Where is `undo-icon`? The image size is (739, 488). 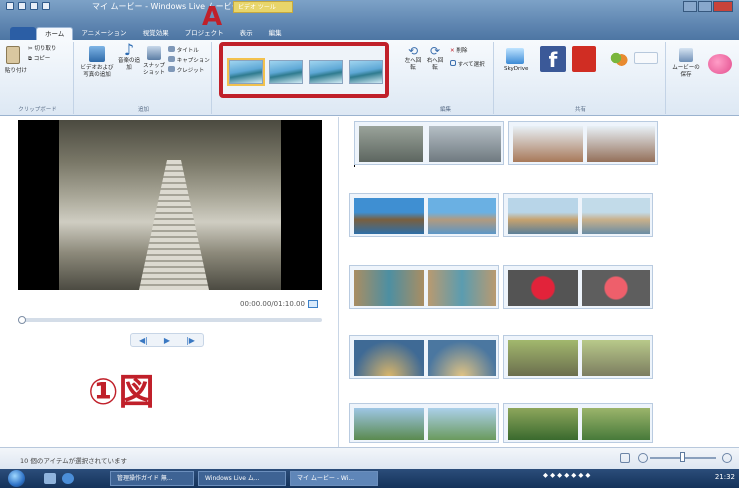 undo-icon is located at coordinates (34, 6).